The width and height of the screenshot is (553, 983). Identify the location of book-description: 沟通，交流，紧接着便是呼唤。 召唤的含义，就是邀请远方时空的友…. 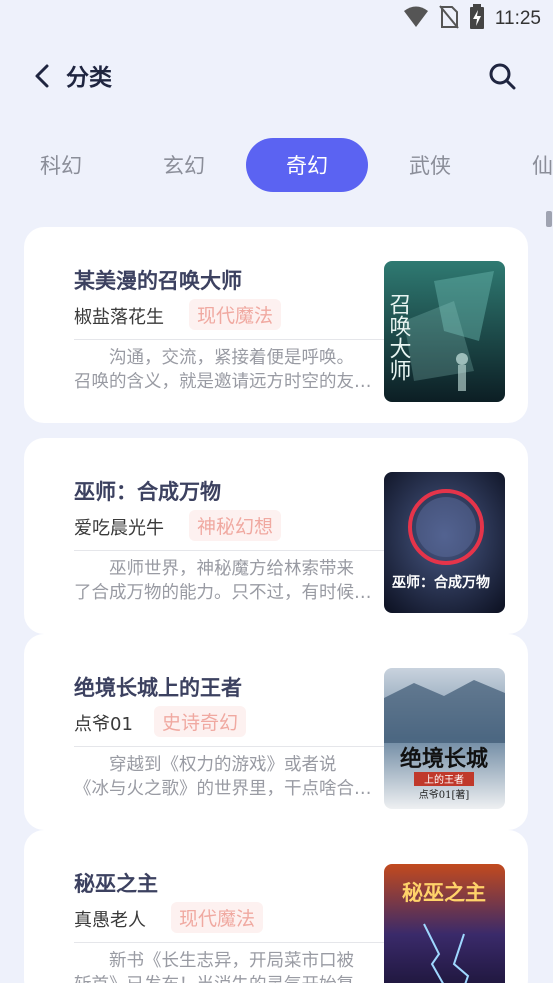
(223, 370).